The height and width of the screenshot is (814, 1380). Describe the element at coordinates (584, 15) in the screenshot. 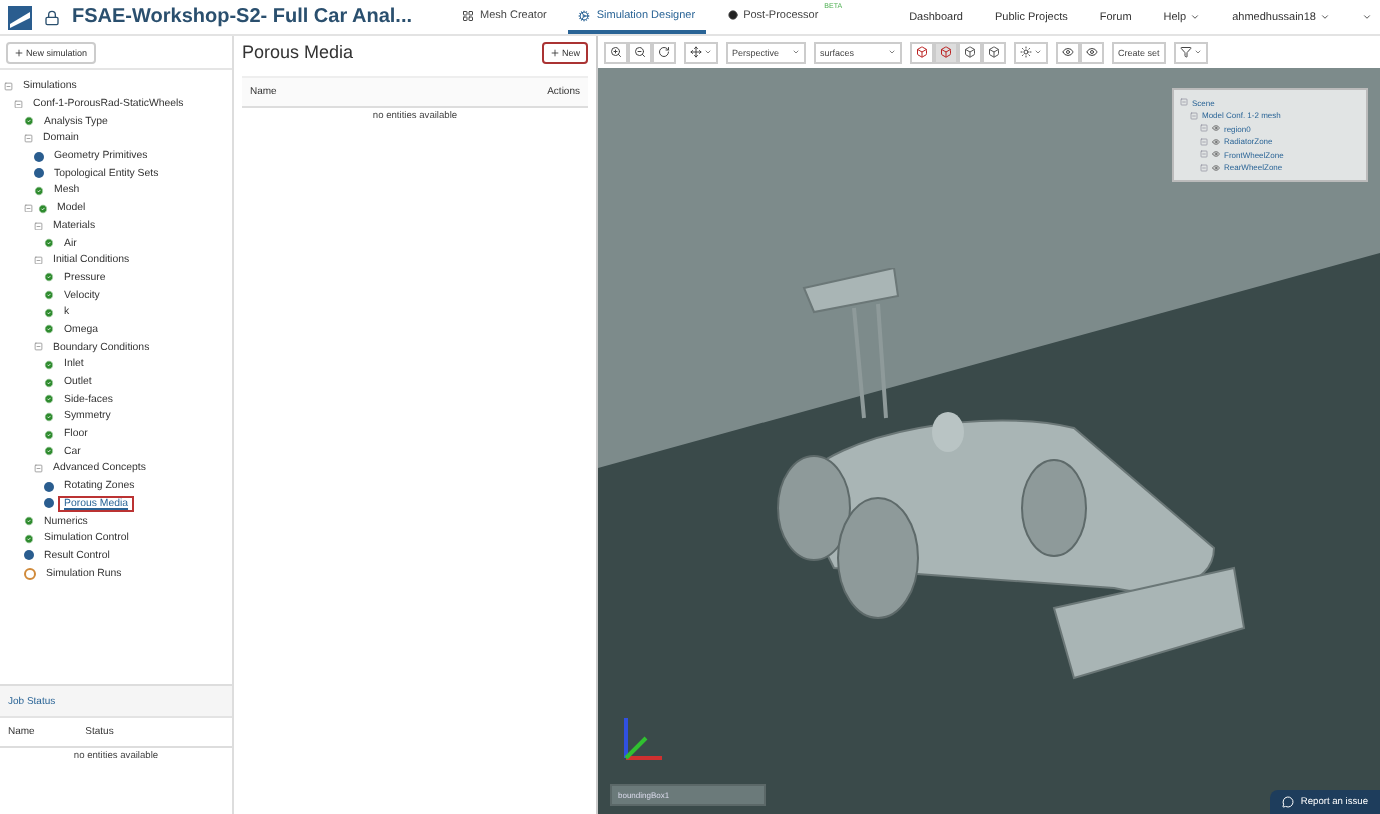

I see `gear-icon` at that location.